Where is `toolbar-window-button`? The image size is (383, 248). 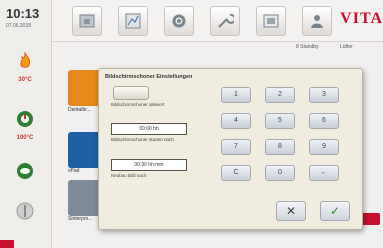 toolbar-window-button is located at coordinates (271, 21).